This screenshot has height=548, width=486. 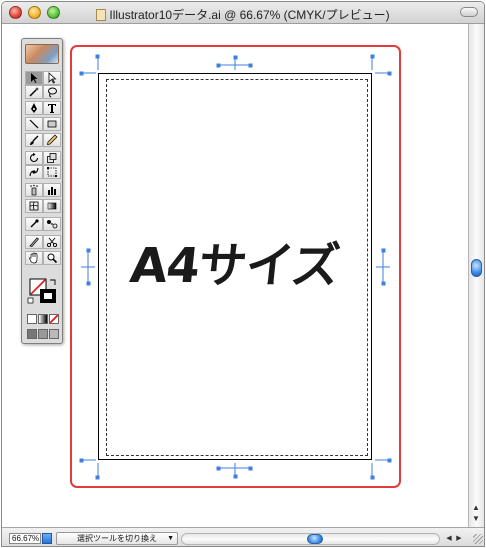 I want to click on line-tool-icon, so click(x=34, y=124).